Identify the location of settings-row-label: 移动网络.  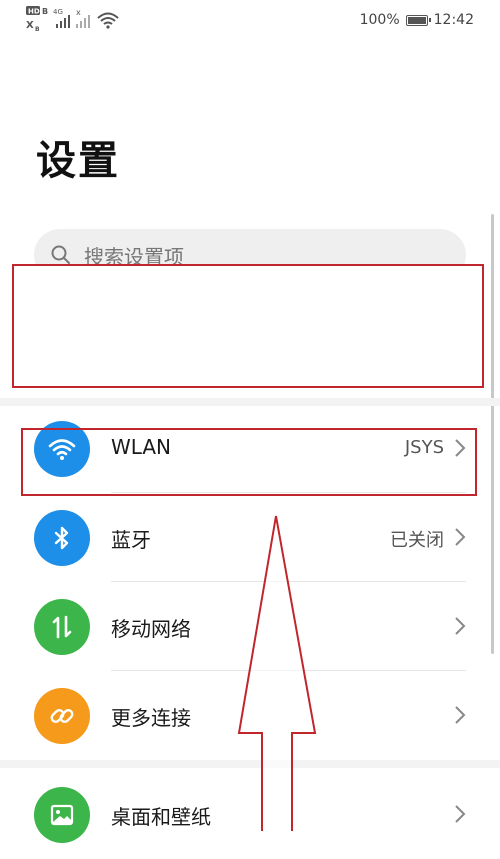
(151, 629).